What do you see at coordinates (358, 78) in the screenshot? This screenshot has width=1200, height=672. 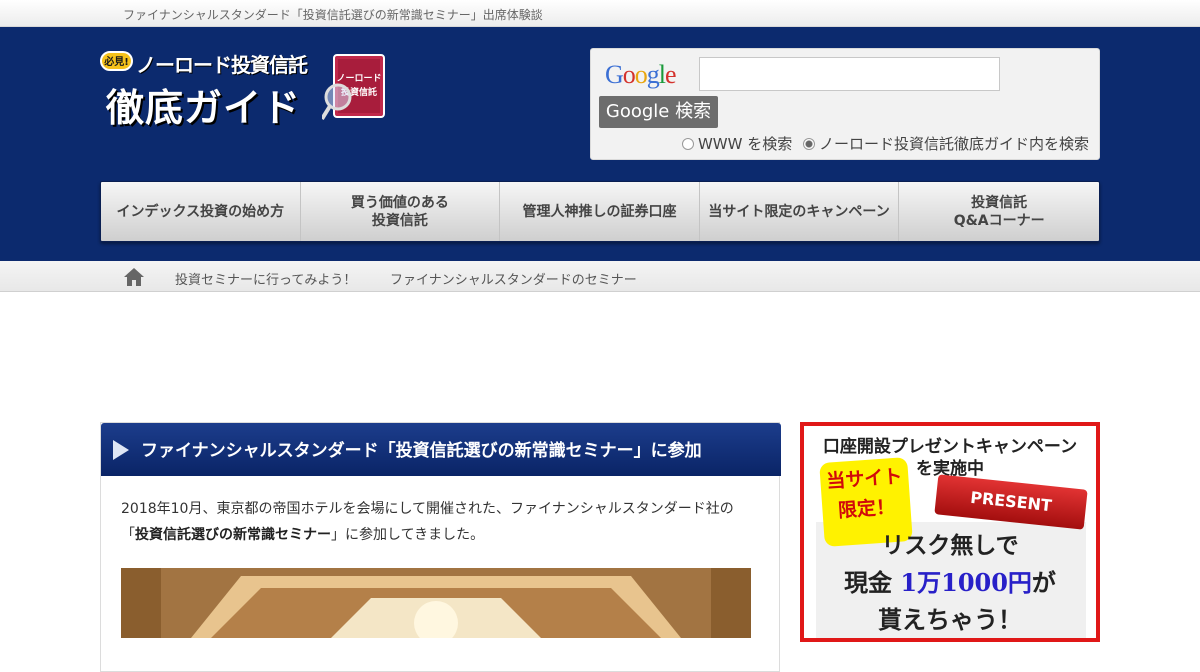 I see `svg-text: ノーロード` at bounding box center [358, 78].